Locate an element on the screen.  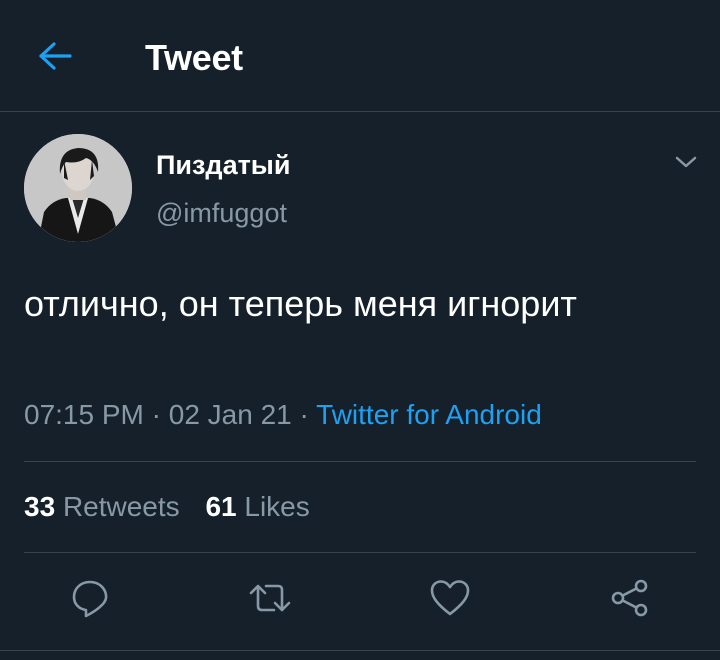
author-handle: @imfuggot is located at coordinates (221, 213).